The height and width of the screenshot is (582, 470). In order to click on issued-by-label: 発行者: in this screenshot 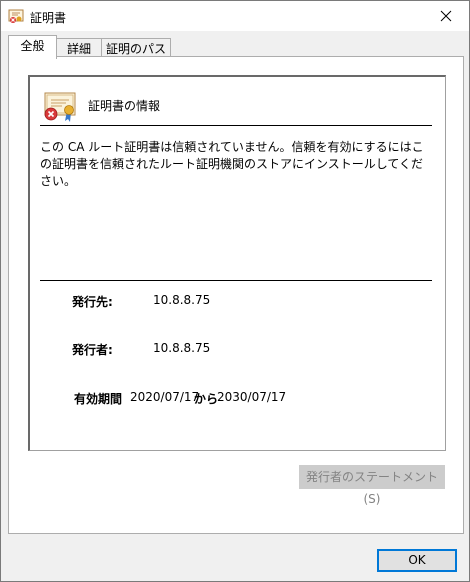, I will do `click(92, 350)`.